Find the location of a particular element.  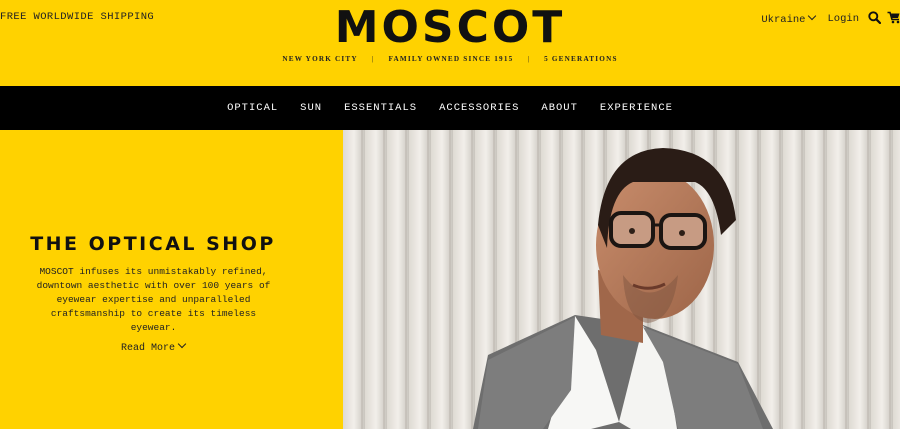

country-selector: Ukraine is located at coordinates (789, 18).